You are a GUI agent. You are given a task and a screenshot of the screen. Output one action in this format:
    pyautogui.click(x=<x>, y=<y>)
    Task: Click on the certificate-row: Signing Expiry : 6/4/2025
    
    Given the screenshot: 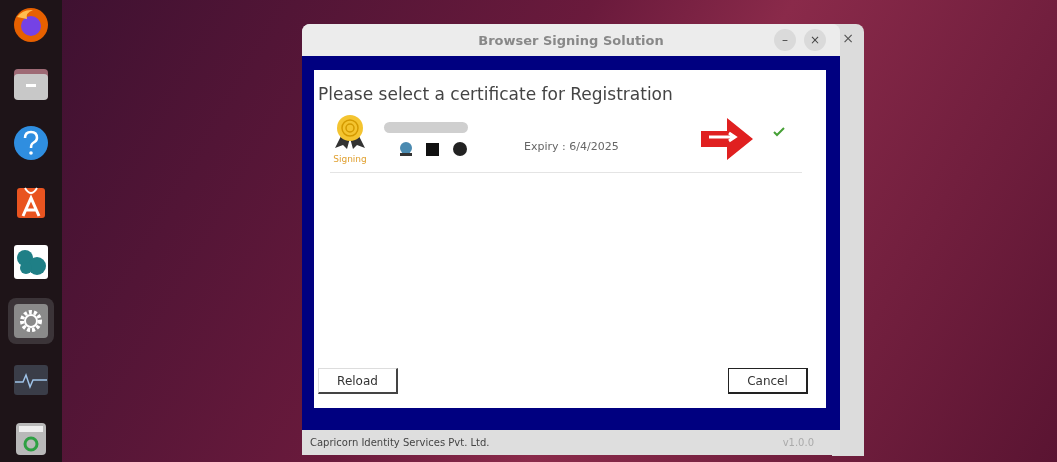 What is the action you would take?
    pyautogui.click(x=566, y=141)
    